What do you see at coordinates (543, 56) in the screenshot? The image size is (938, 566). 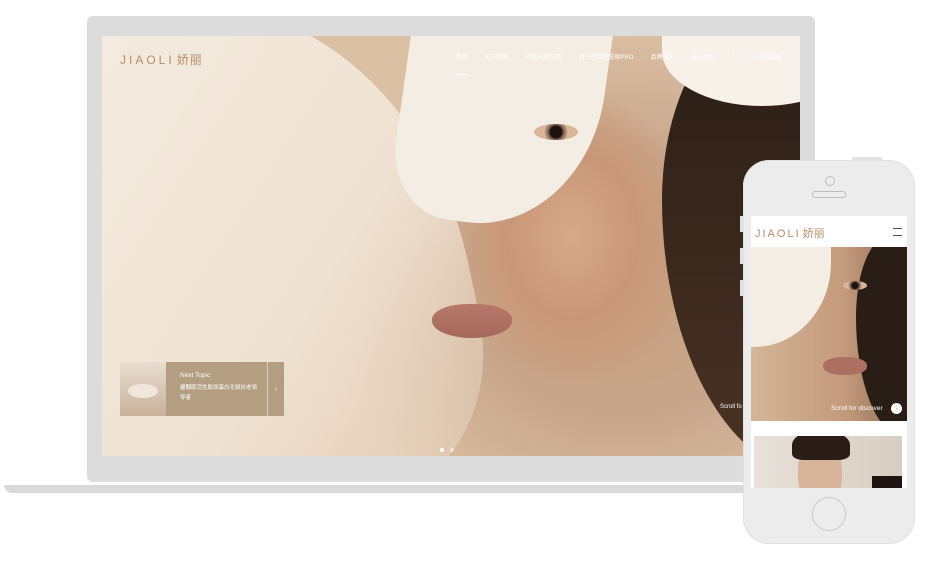 I see `nav-item-anti-aging: 娇丽无损抗老` at bounding box center [543, 56].